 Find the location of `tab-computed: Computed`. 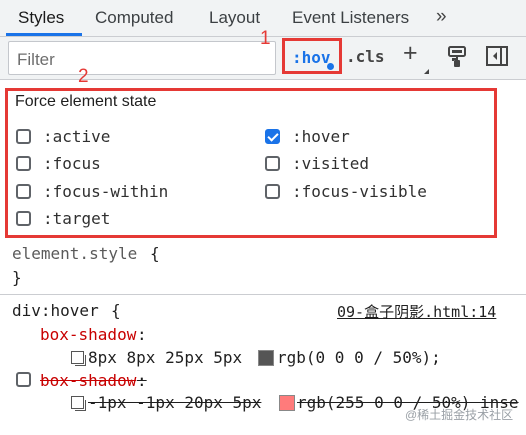

tab-computed: Computed is located at coordinates (134, 18).